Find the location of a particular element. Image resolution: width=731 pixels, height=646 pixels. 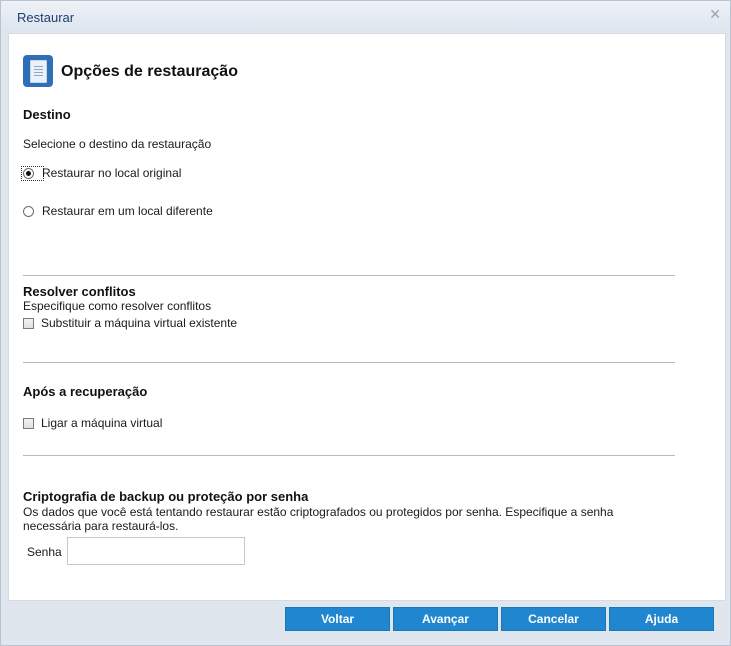

footer-buttons: Voltar Avançar Cancelar Ajuda is located at coordinates (365, 623).